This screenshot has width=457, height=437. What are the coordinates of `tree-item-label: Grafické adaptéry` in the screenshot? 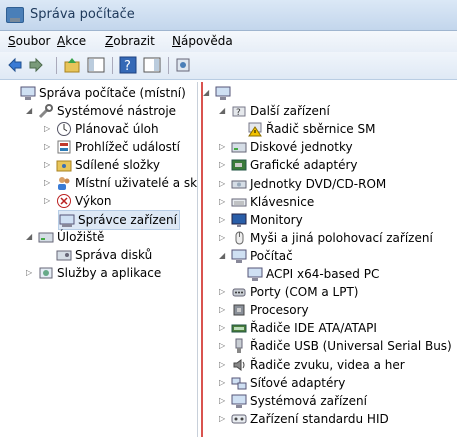 It's located at (304, 165).